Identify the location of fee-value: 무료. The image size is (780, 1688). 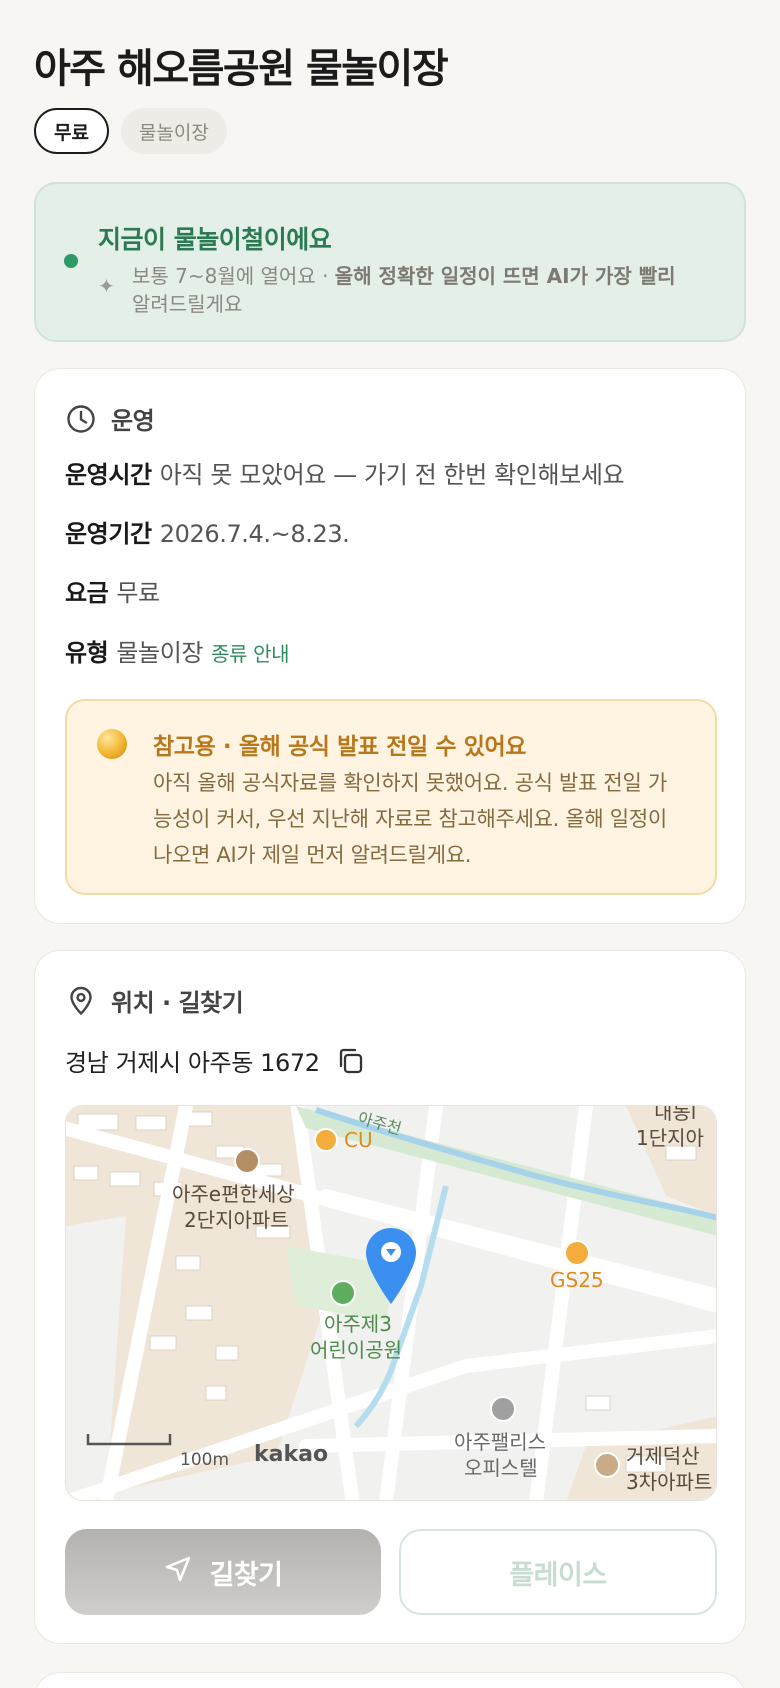
(138, 593).